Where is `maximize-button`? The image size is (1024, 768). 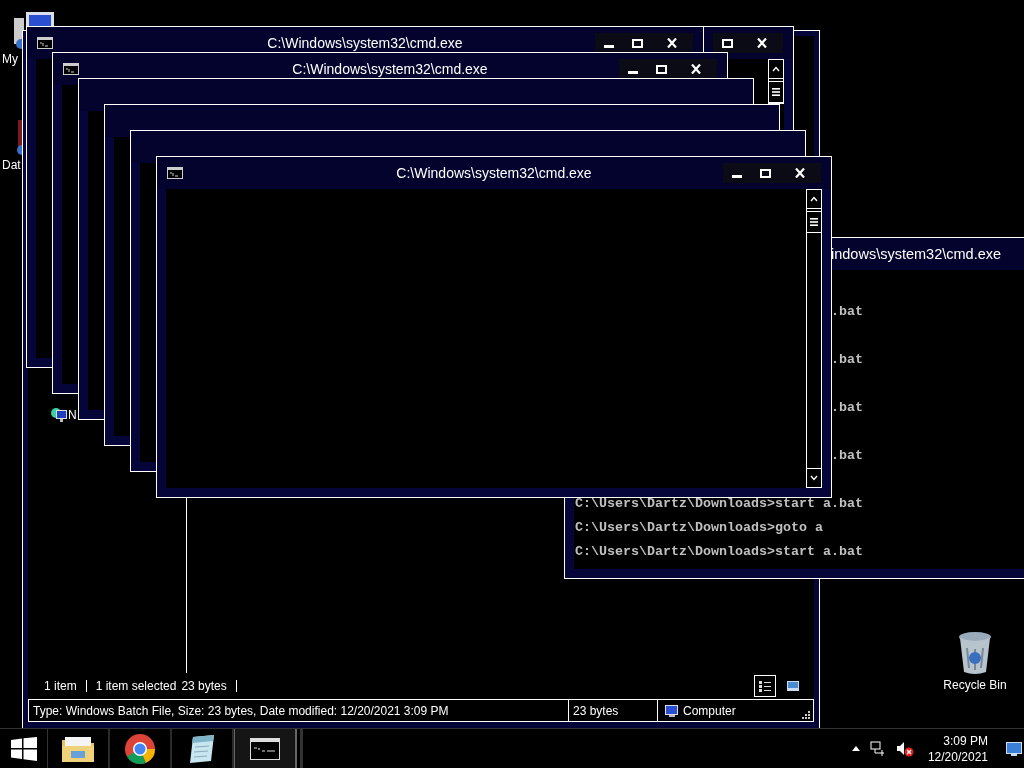 maximize-button is located at coordinates (727, 43).